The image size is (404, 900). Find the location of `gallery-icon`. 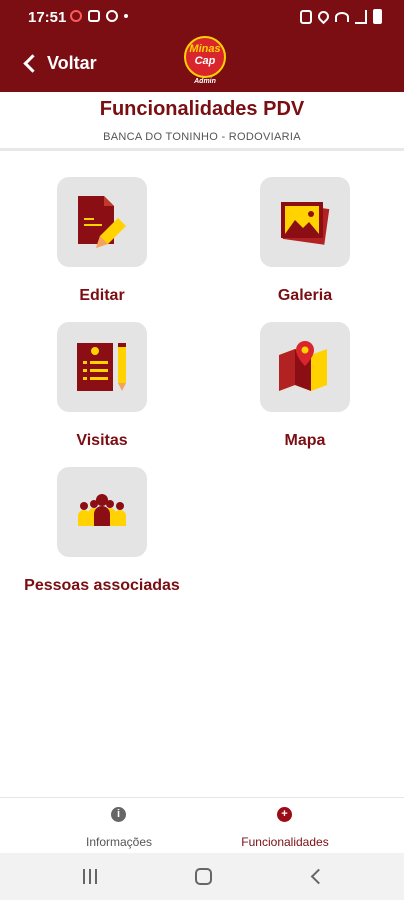

gallery-icon is located at coordinates (305, 223).